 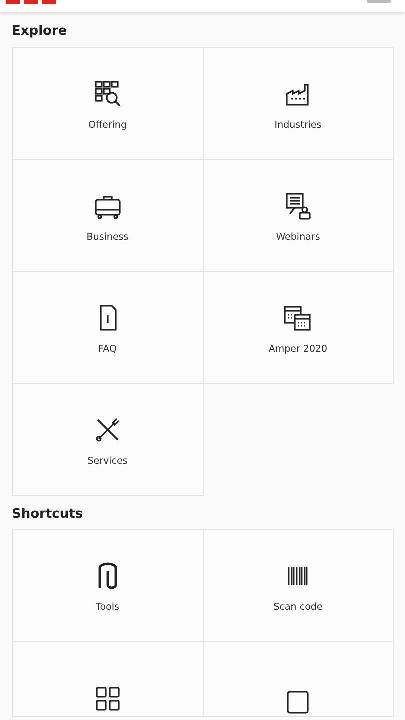 I want to click on menu-tile: Offering, so click(x=108, y=103).